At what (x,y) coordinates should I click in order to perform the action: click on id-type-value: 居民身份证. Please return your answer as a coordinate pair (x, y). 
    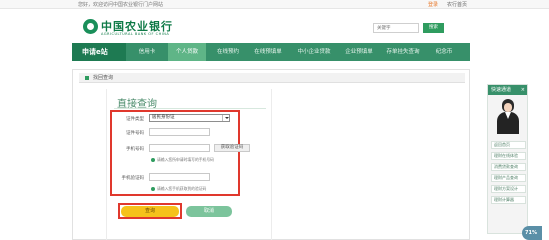
    Looking at the image, I should click on (163, 117).